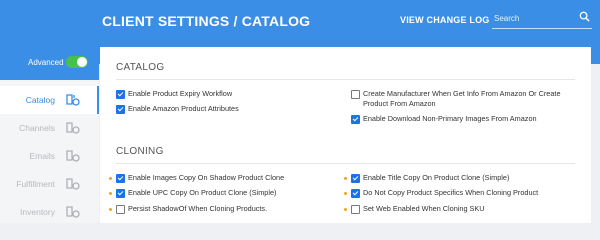  I want to click on view-change-log-link: VIEW CHANGE LOG, so click(445, 20).